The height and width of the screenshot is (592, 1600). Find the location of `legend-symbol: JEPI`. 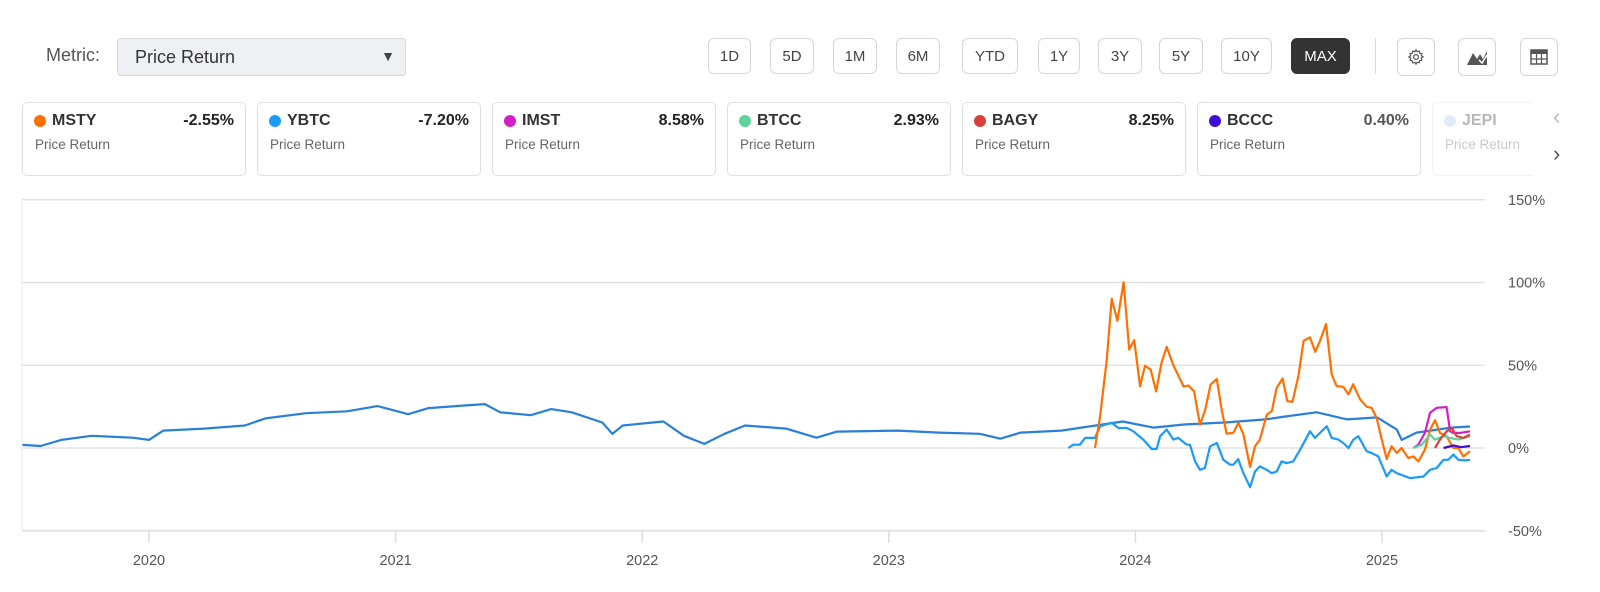

legend-symbol: JEPI is located at coordinates (1479, 120).